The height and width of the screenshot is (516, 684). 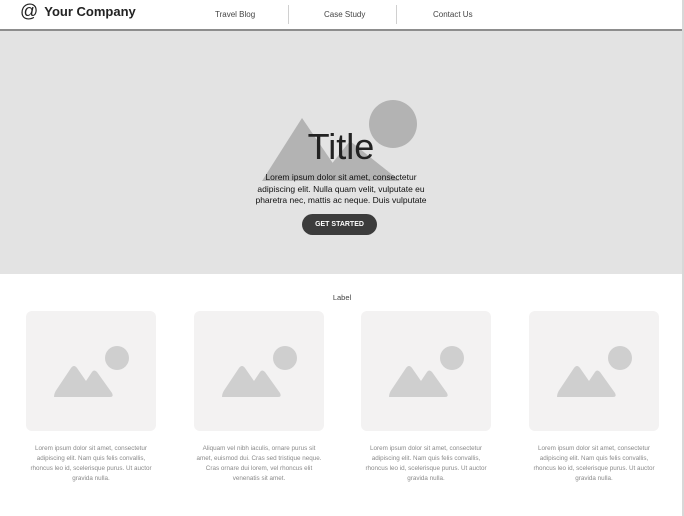 I want to click on company-name: Your Company, so click(x=90, y=11).